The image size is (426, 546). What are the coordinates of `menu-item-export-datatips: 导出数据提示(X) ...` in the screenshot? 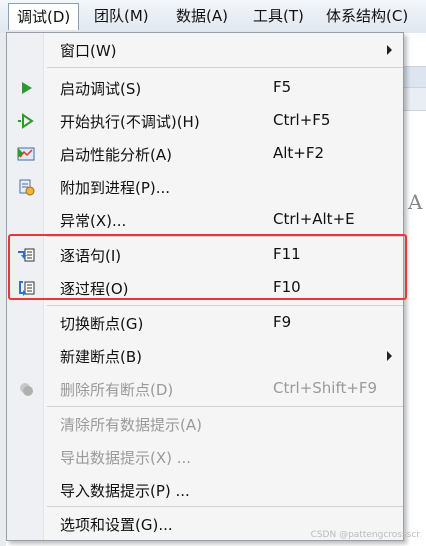 It's located at (205, 456).